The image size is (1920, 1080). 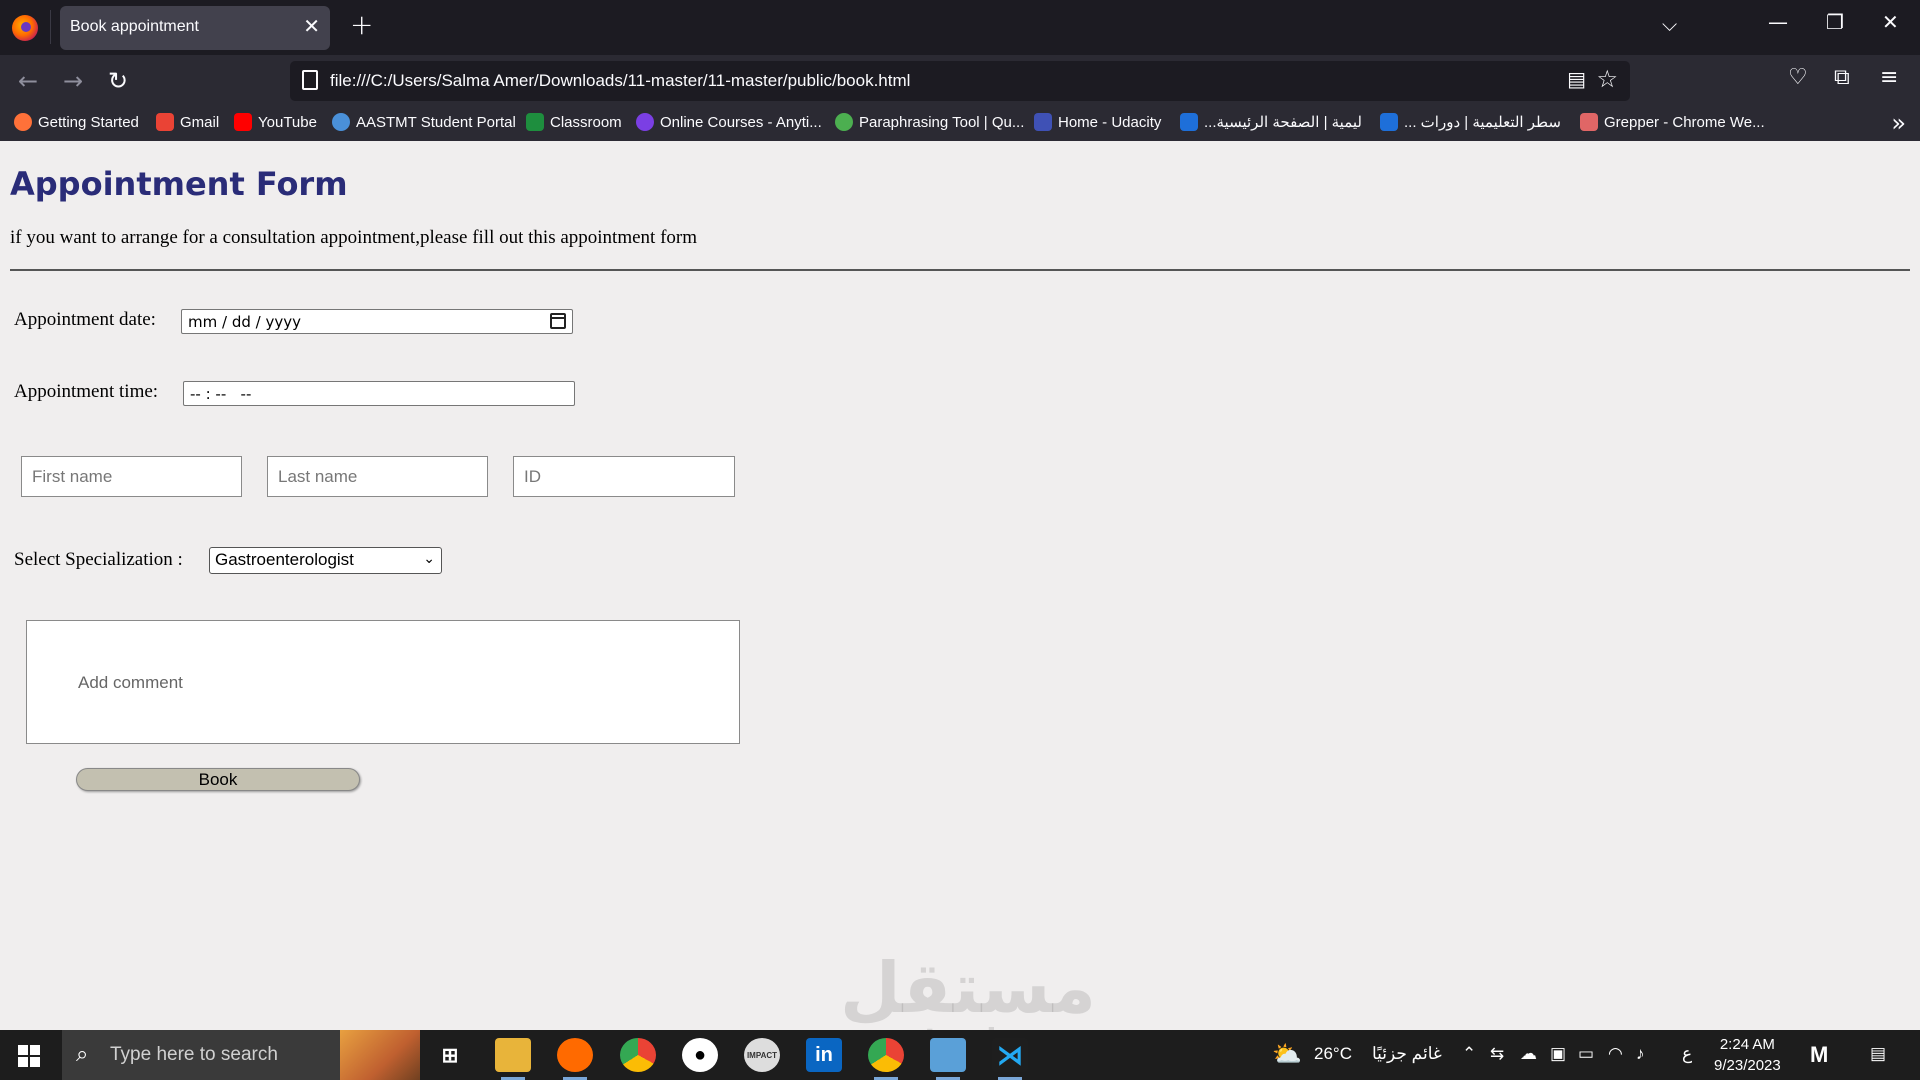 I want to click on bookmark-arabic-home: ...ليمية | الصفحة الرئيسية, so click(x=1271, y=122).